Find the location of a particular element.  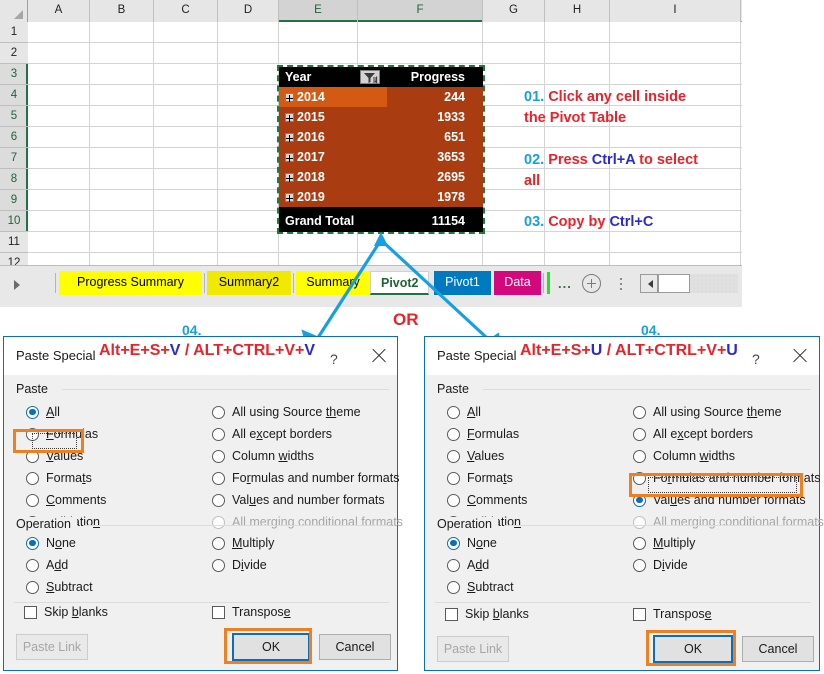

column-header-d: D is located at coordinates (248, 11).